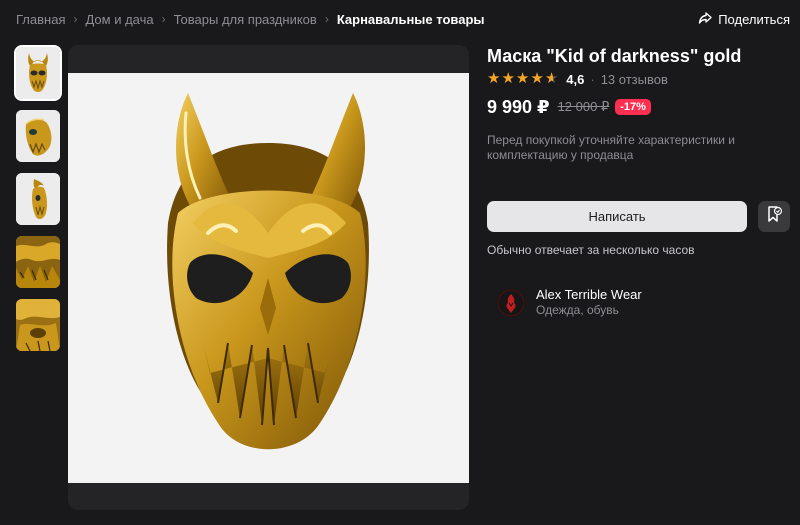  I want to click on seller-name: Alex Terrible Wear, so click(589, 294).